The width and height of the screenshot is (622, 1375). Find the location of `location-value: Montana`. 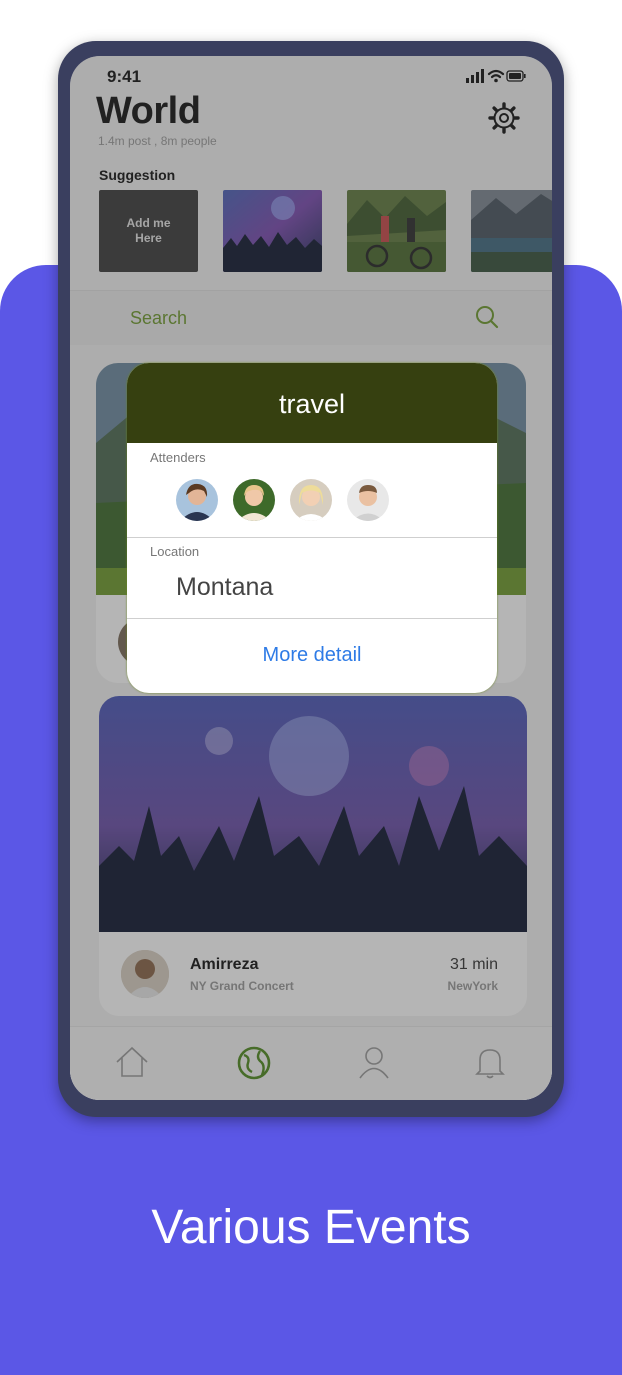

location-value: Montana is located at coordinates (225, 587).